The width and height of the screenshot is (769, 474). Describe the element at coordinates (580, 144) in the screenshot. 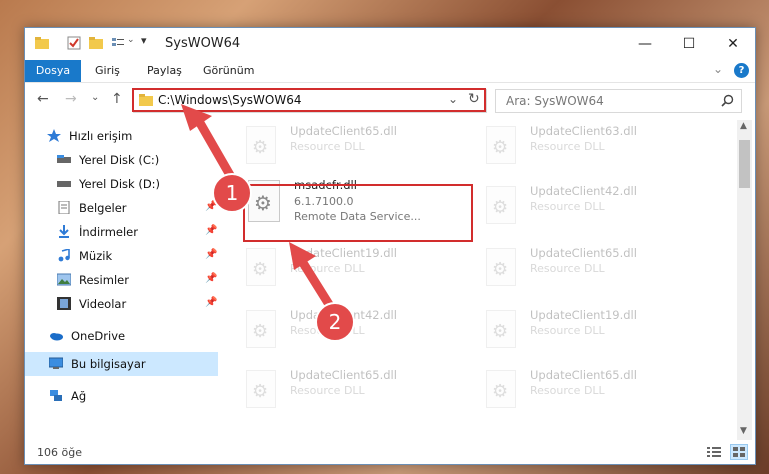

I see `file-item: ⚙ UpdateClient63.dll Resource DLL` at that location.